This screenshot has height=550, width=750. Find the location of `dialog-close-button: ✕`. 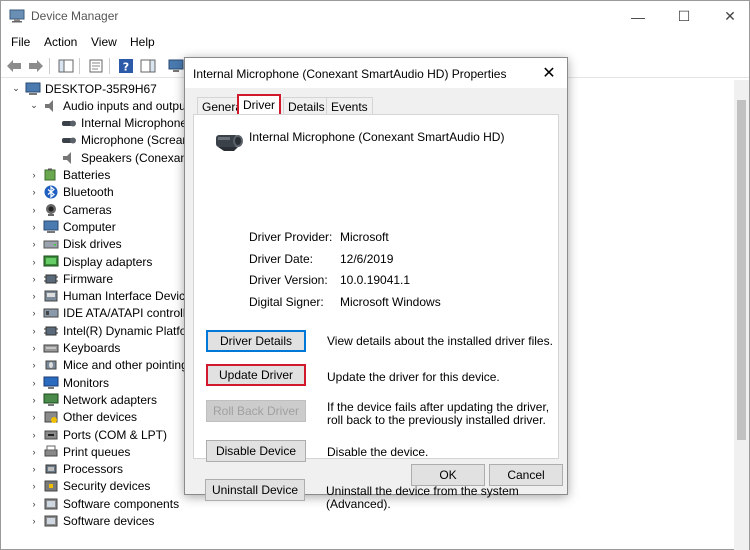

dialog-close-button: ✕ is located at coordinates (549, 73).